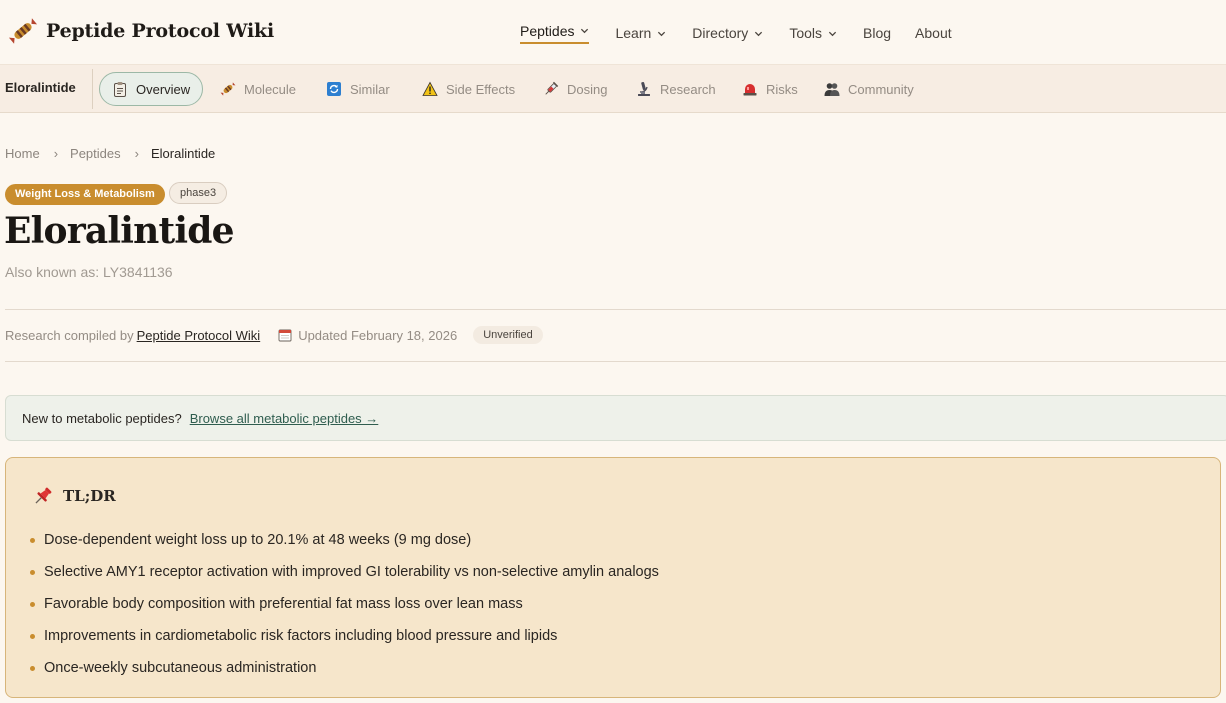 This screenshot has height=703, width=1226. I want to click on tldr-header: TL;DR, so click(74, 496).